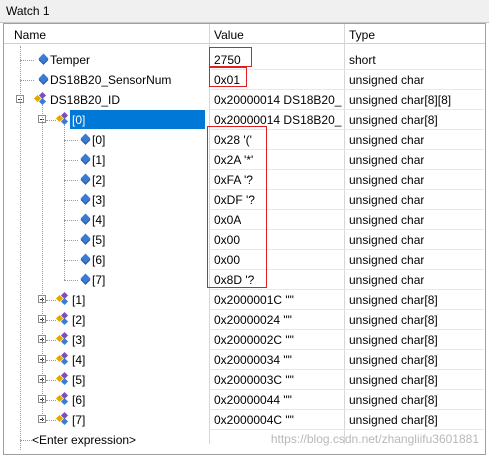 This screenshot has width=489, height=457. I want to click on row-value: 0x20000014 DS18B20_ID, so click(278, 100).